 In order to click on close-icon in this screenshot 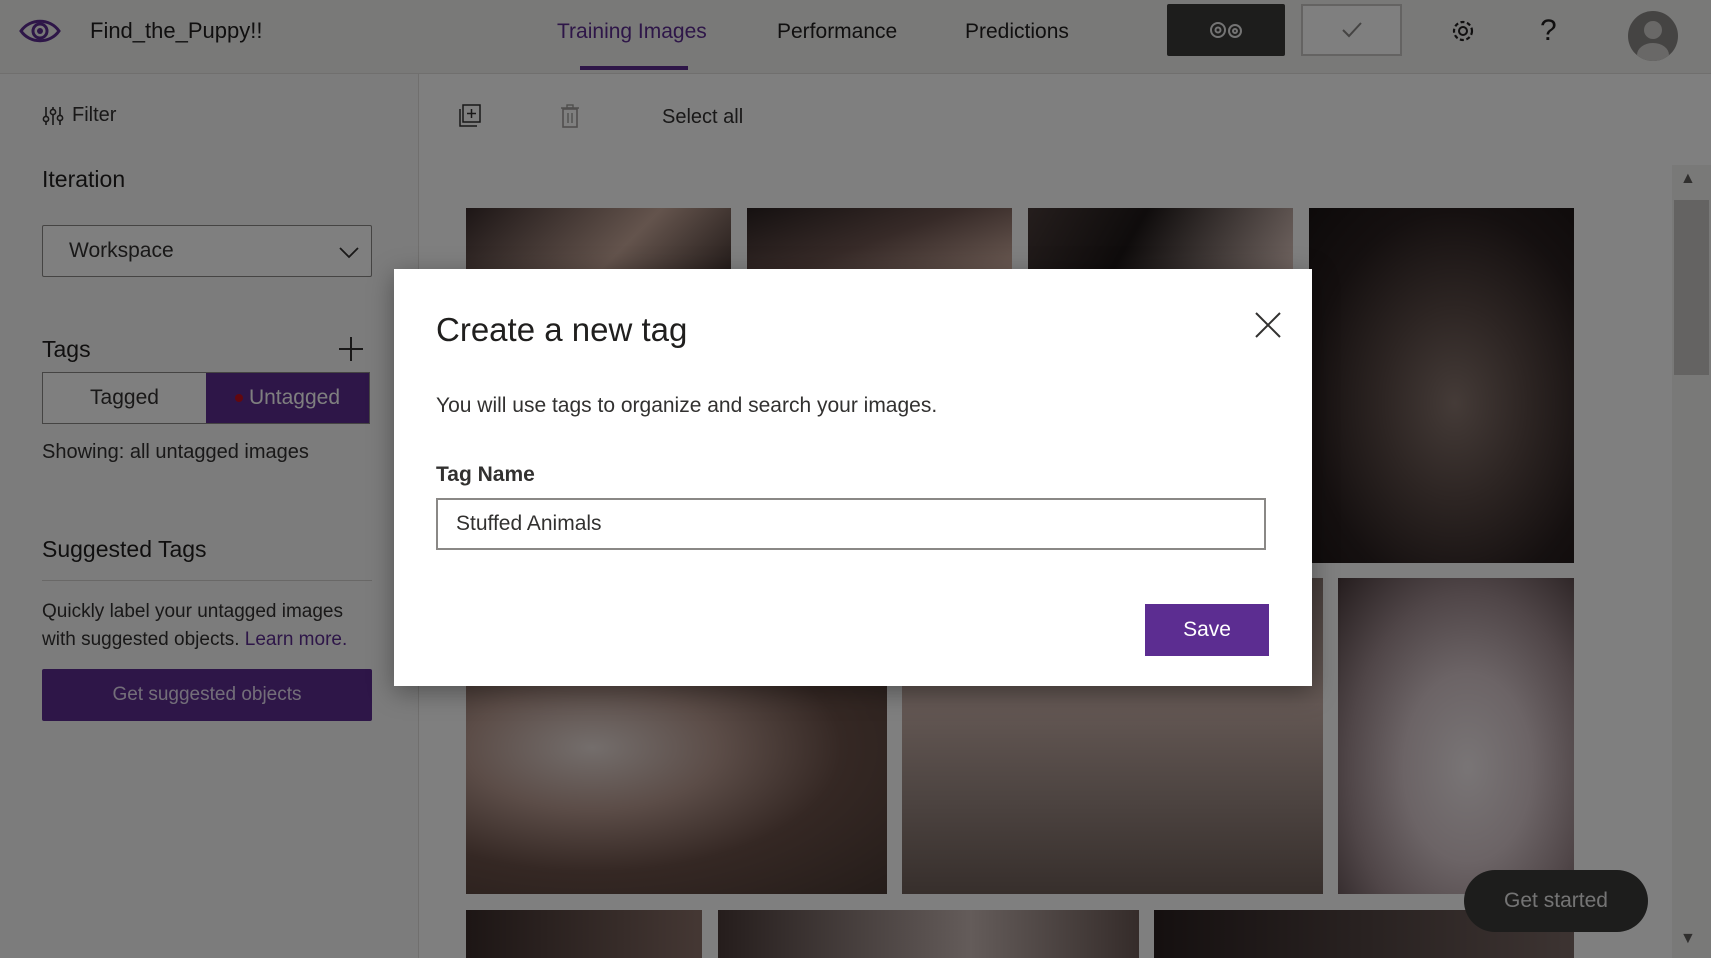, I will do `click(1268, 325)`.